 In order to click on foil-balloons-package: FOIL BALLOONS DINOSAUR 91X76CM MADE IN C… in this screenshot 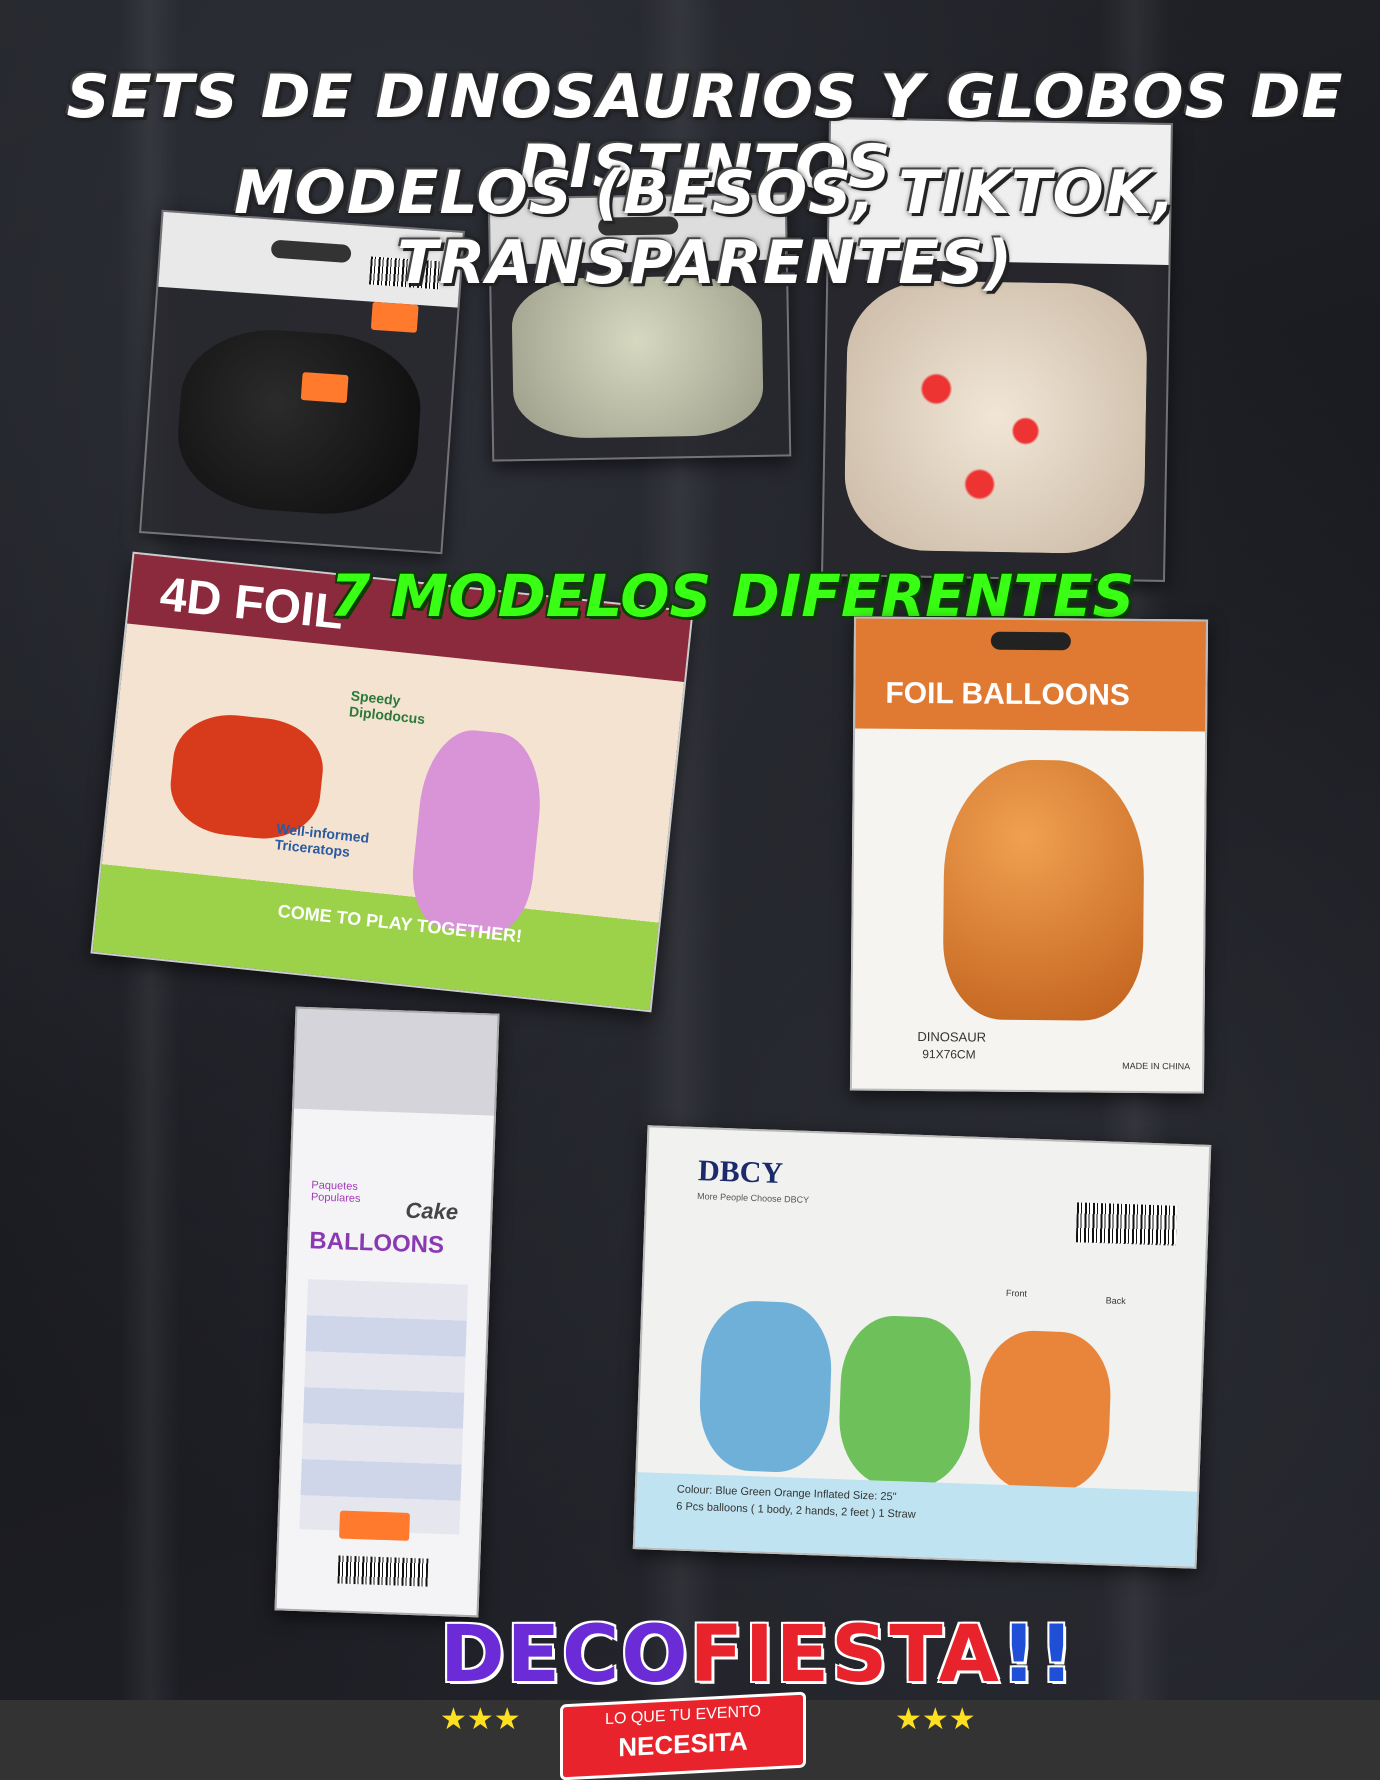, I will do `click(1029, 855)`.